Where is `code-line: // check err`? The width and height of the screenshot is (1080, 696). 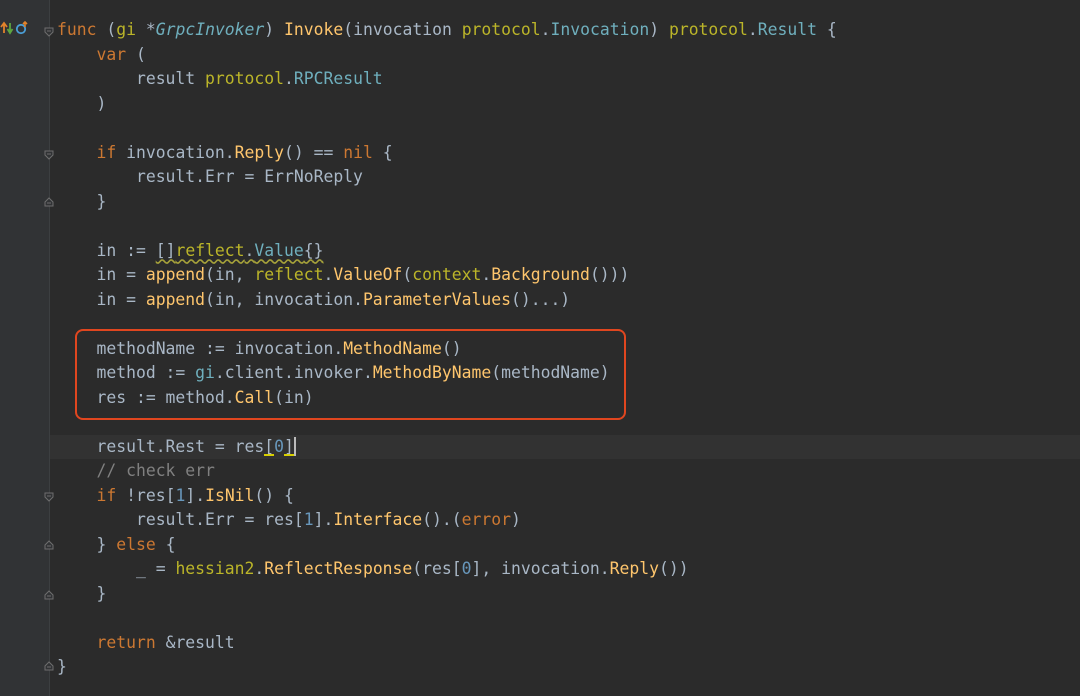
code-line: // check err is located at coordinates (568, 471).